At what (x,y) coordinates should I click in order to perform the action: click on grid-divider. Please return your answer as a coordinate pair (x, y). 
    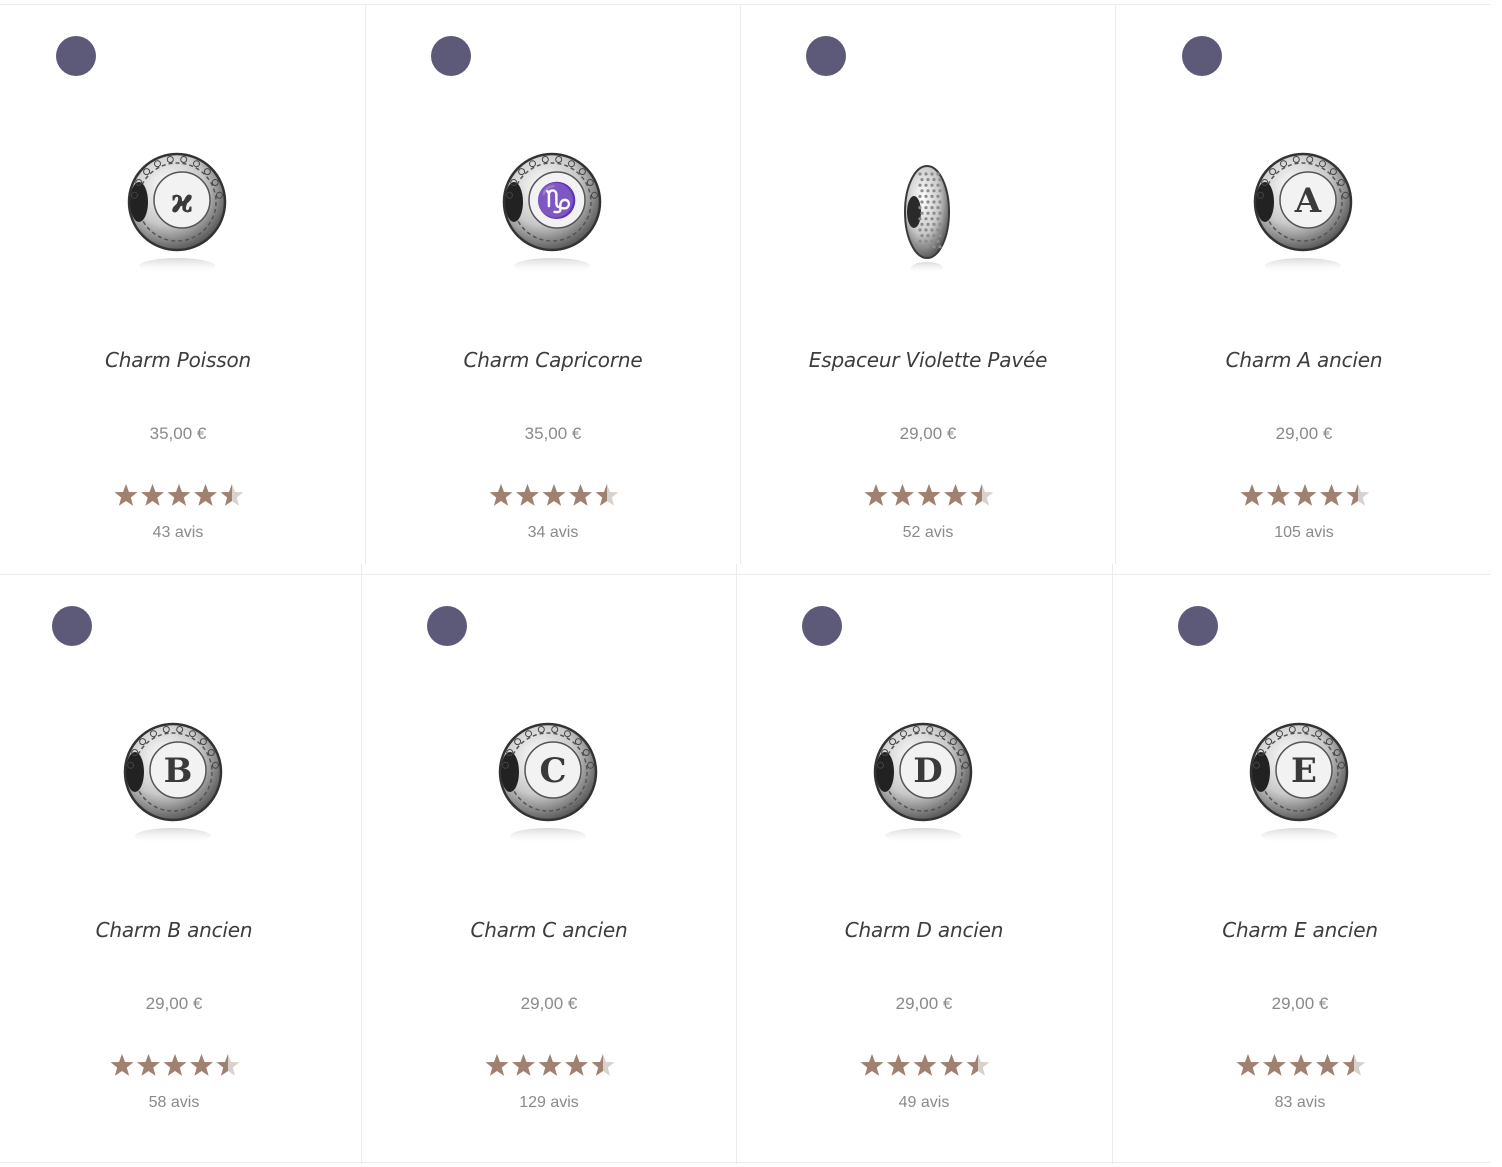
    Looking at the image, I should click on (745, 1162).